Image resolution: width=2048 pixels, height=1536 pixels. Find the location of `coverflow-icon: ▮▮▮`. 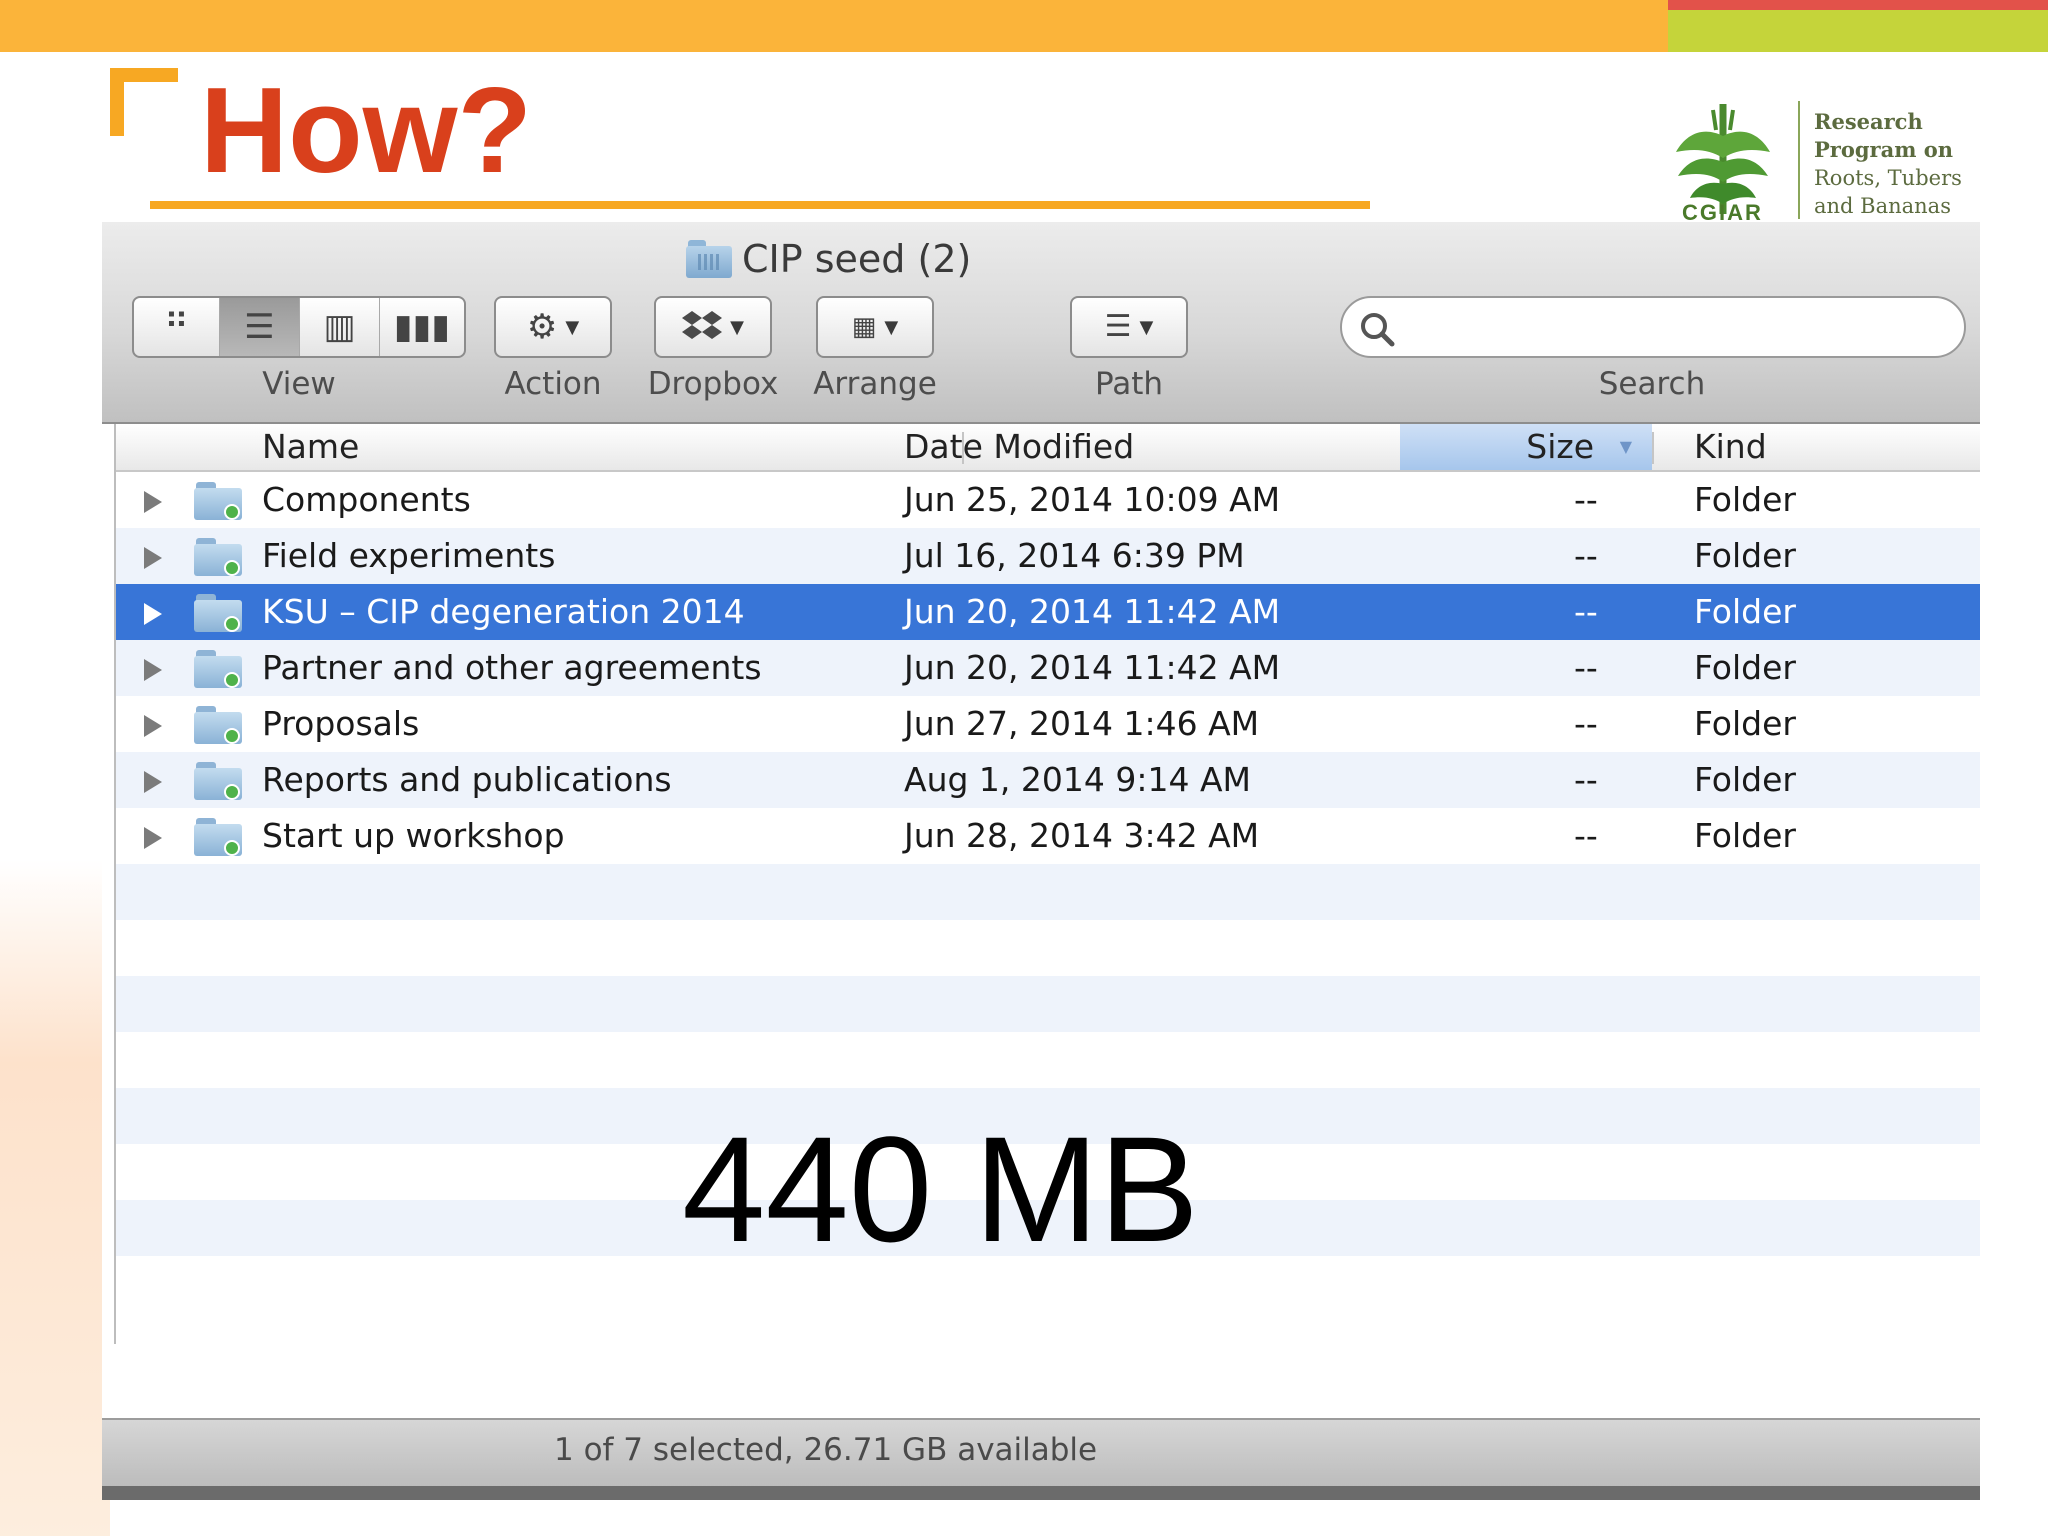

coverflow-icon: ▮▮▮ is located at coordinates (422, 327).